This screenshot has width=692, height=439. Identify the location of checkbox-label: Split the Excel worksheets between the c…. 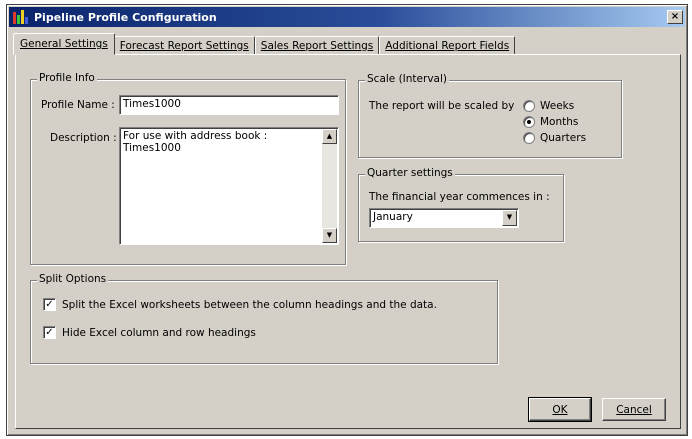
(249, 304).